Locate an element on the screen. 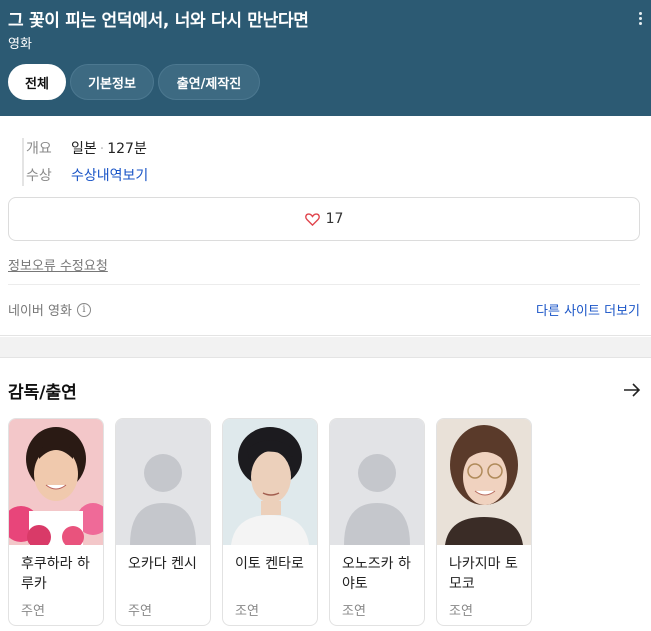 This screenshot has width=651, height=631. tab-cast-crew: 출연/제작진 is located at coordinates (209, 82).